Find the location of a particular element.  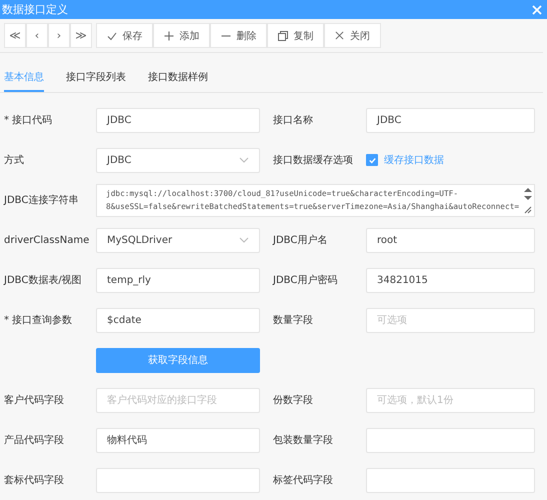

field-label: 客户代码字段 is located at coordinates (34, 400).